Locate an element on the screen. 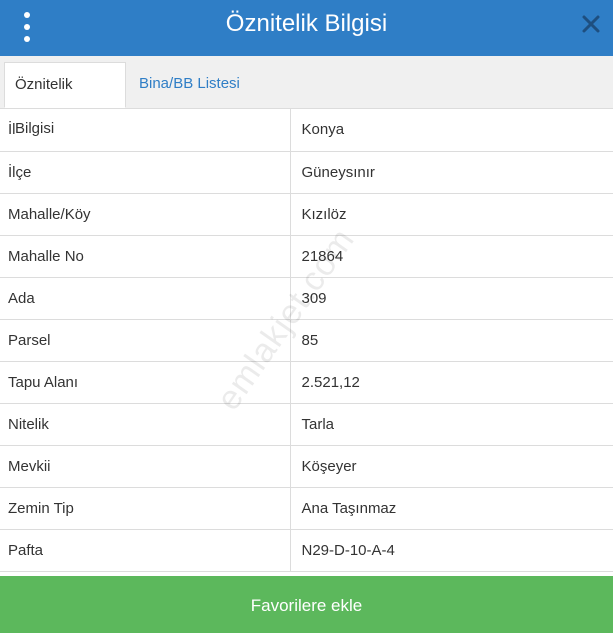 The width and height of the screenshot is (613, 636). row-key: İlçe is located at coordinates (145, 172).